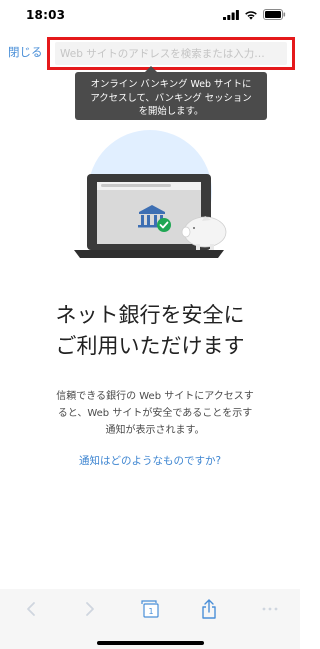 The height and width of the screenshot is (649, 320). Describe the element at coordinates (251, 15) in the screenshot. I see `wifi-icon` at that location.